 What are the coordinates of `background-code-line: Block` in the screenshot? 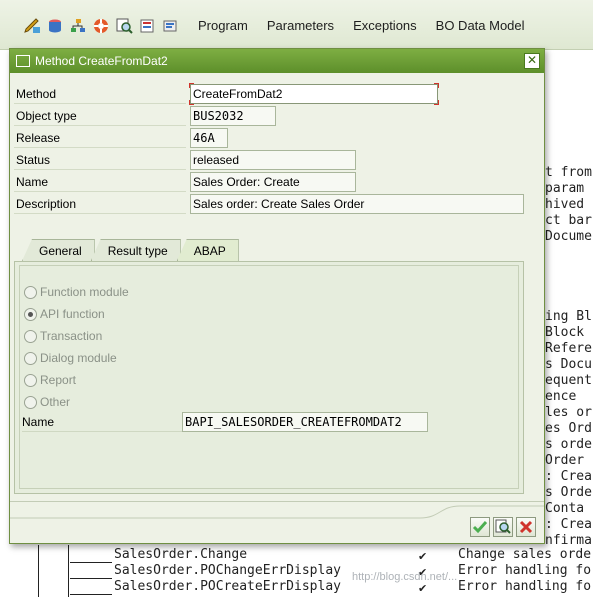 It's located at (565, 332).